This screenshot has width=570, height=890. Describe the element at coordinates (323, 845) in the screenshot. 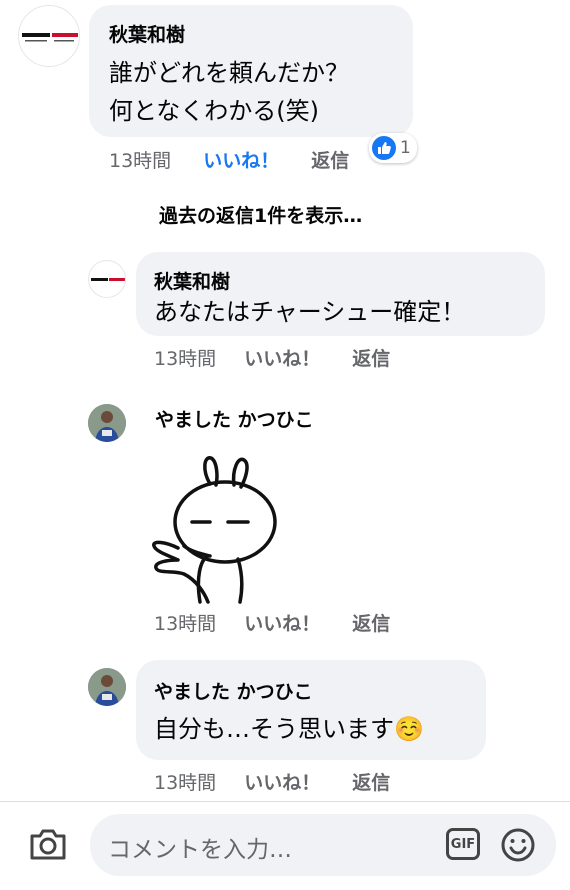

I see `comment-input: コメントを入力… GIF` at that location.